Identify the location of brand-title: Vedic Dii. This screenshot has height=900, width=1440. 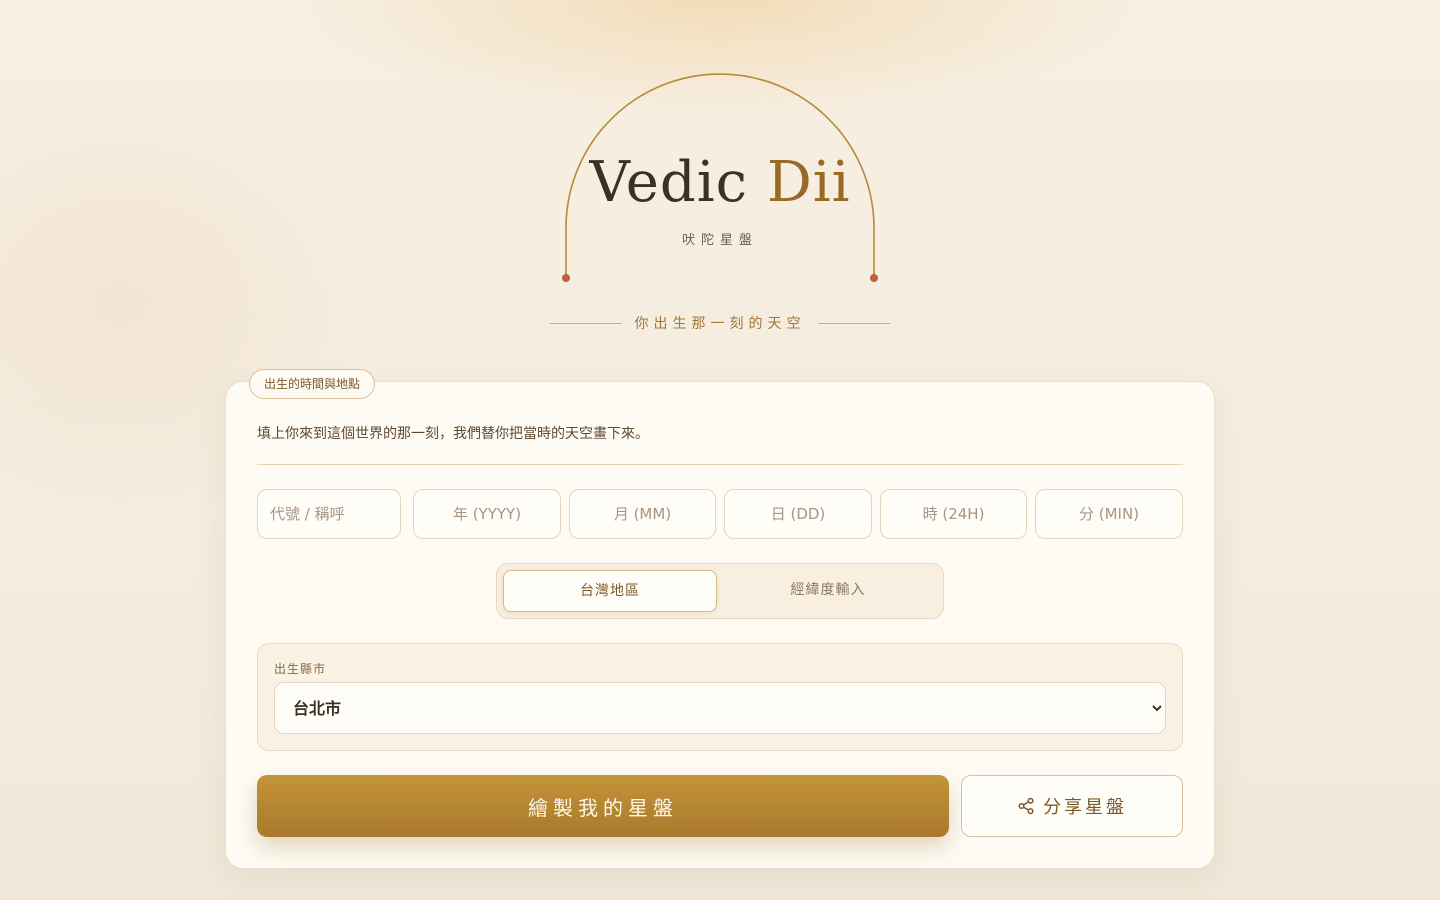
(720, 183).